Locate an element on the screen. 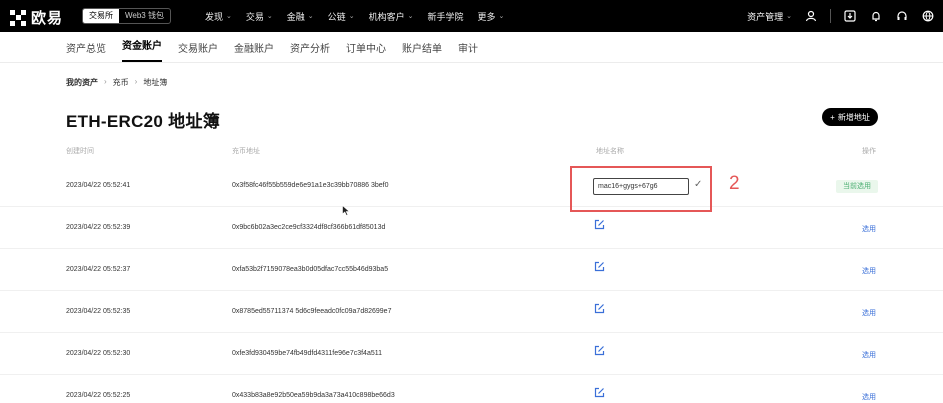  breadcrumb-my-assets: 我的资产 is located at coordinates (82, 82).